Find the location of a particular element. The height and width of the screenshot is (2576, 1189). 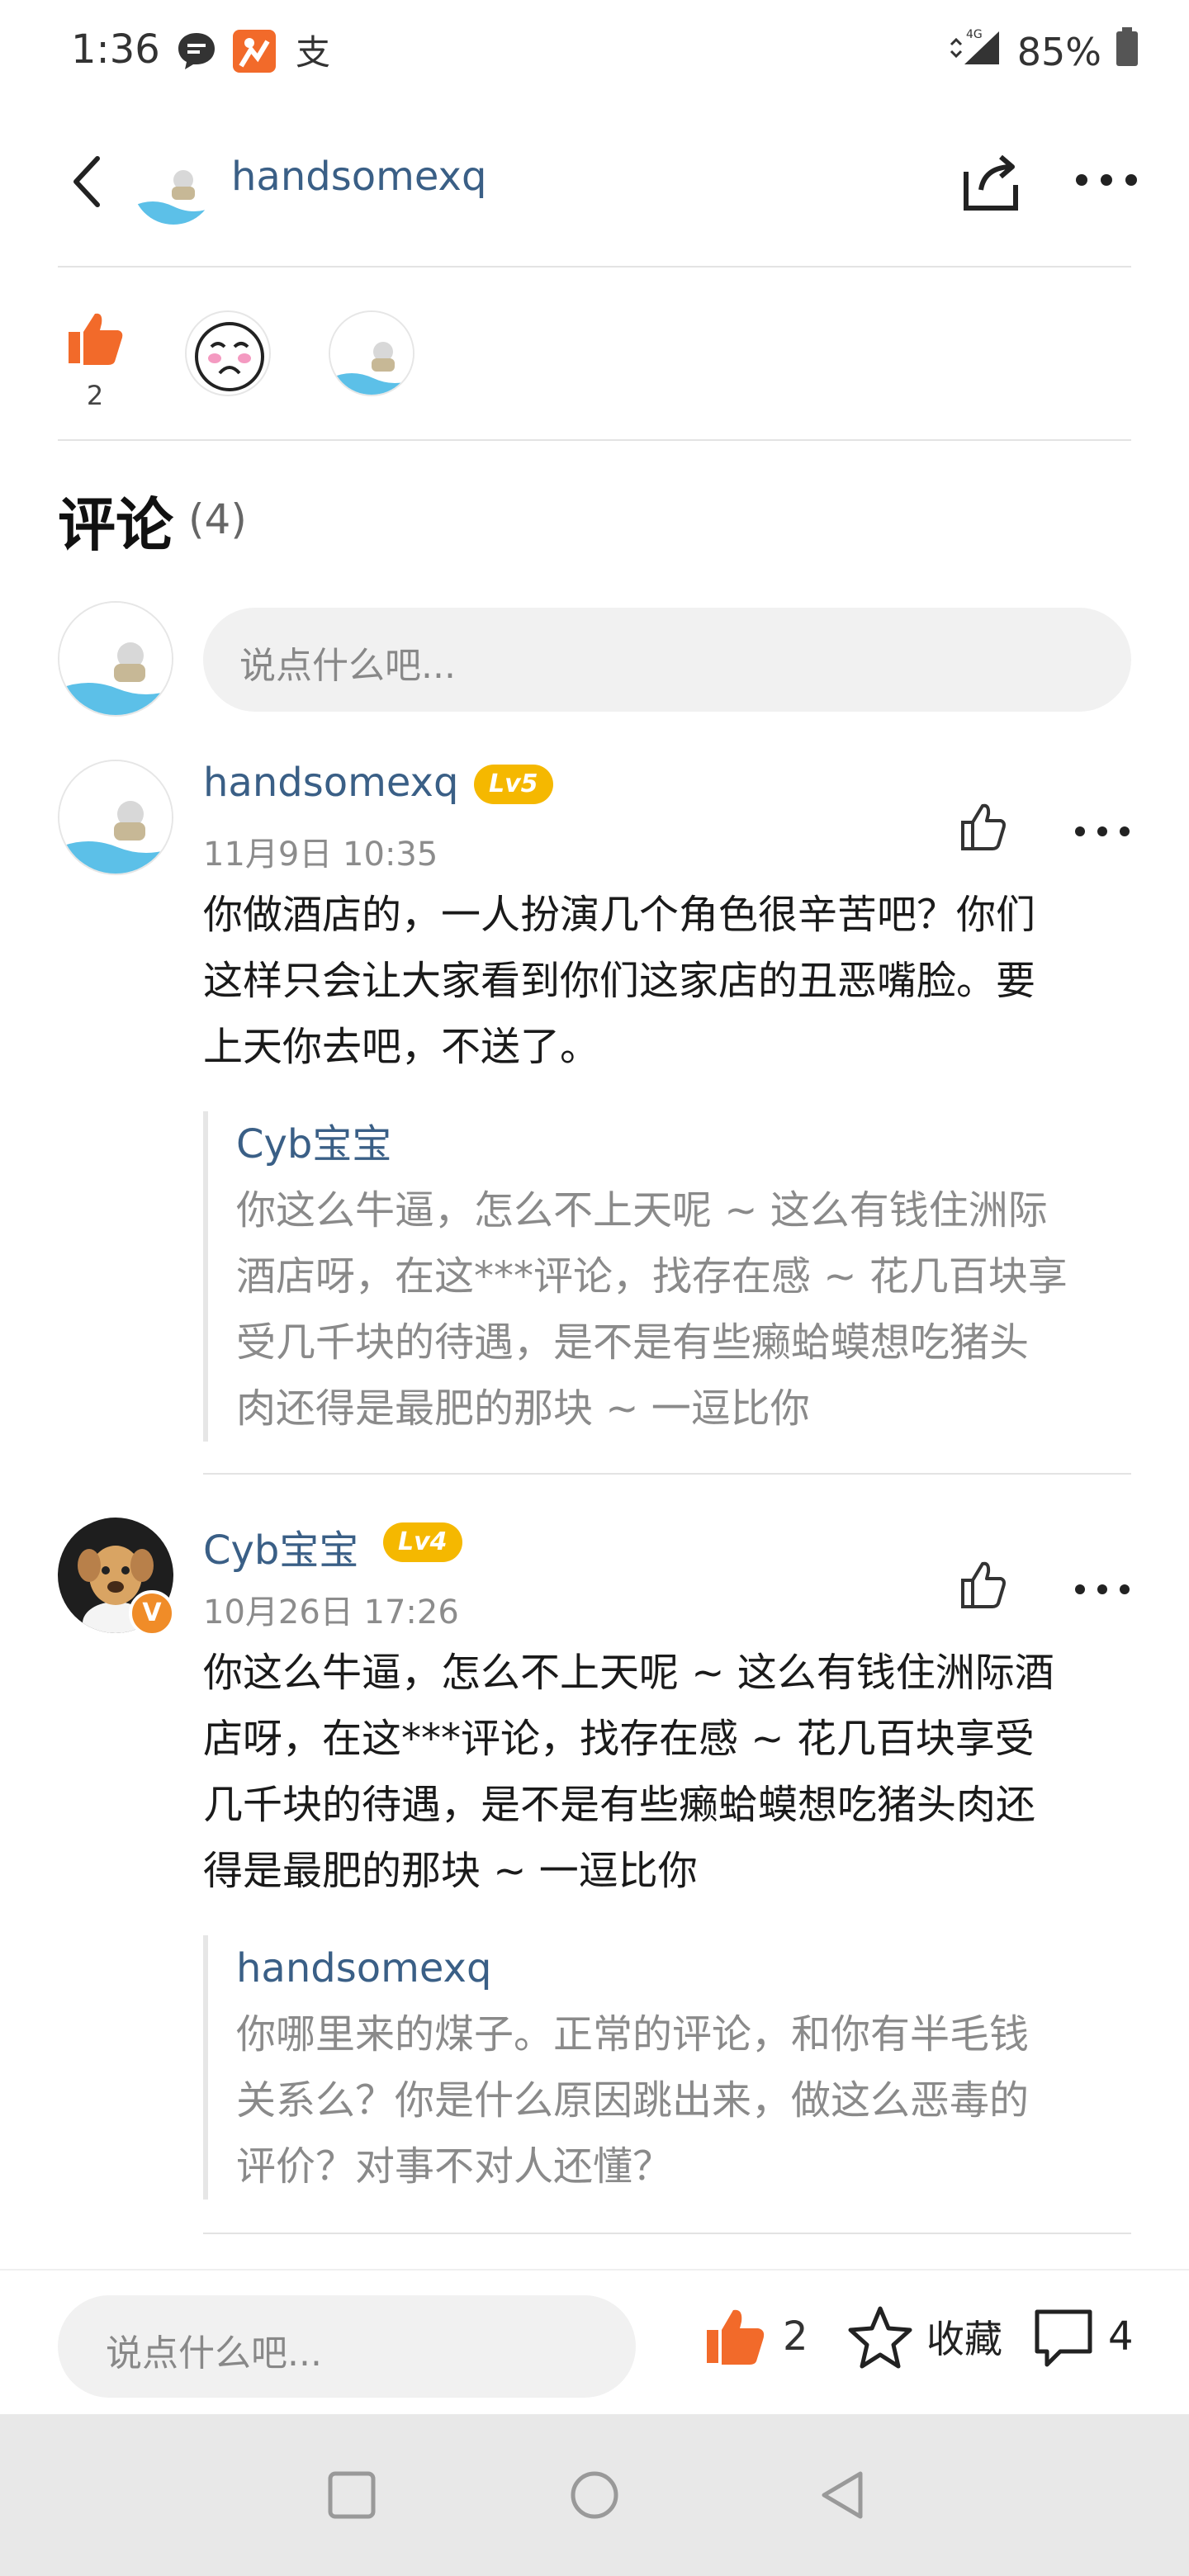

circle-icon is located at coordinates (594, 2495).